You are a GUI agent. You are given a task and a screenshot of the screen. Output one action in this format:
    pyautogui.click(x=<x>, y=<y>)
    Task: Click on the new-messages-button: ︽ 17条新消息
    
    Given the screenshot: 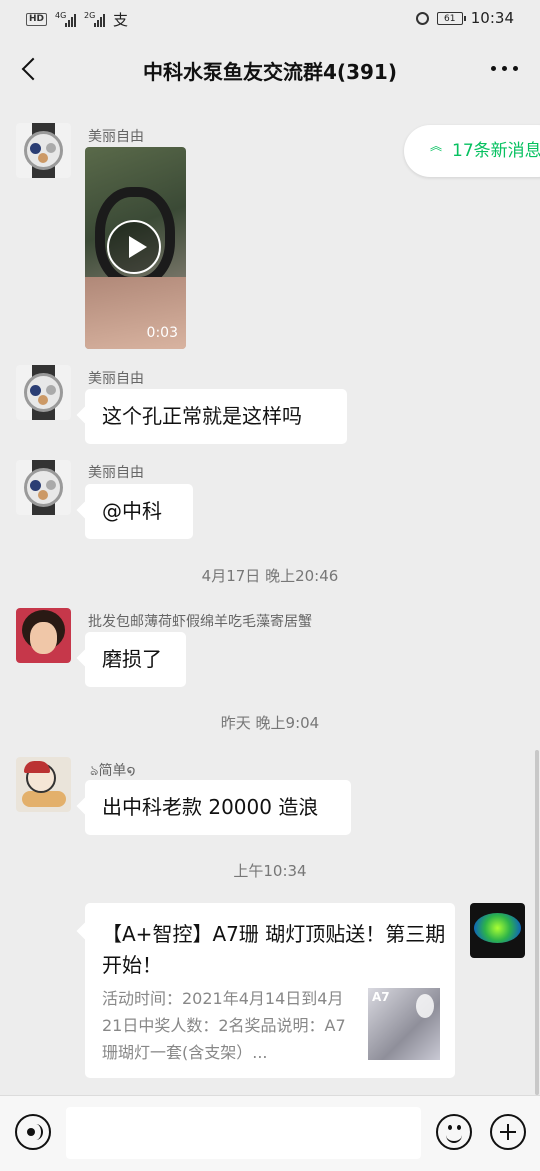 What is the action you would take?
    pyautogui.click(x=472, y=151)
    